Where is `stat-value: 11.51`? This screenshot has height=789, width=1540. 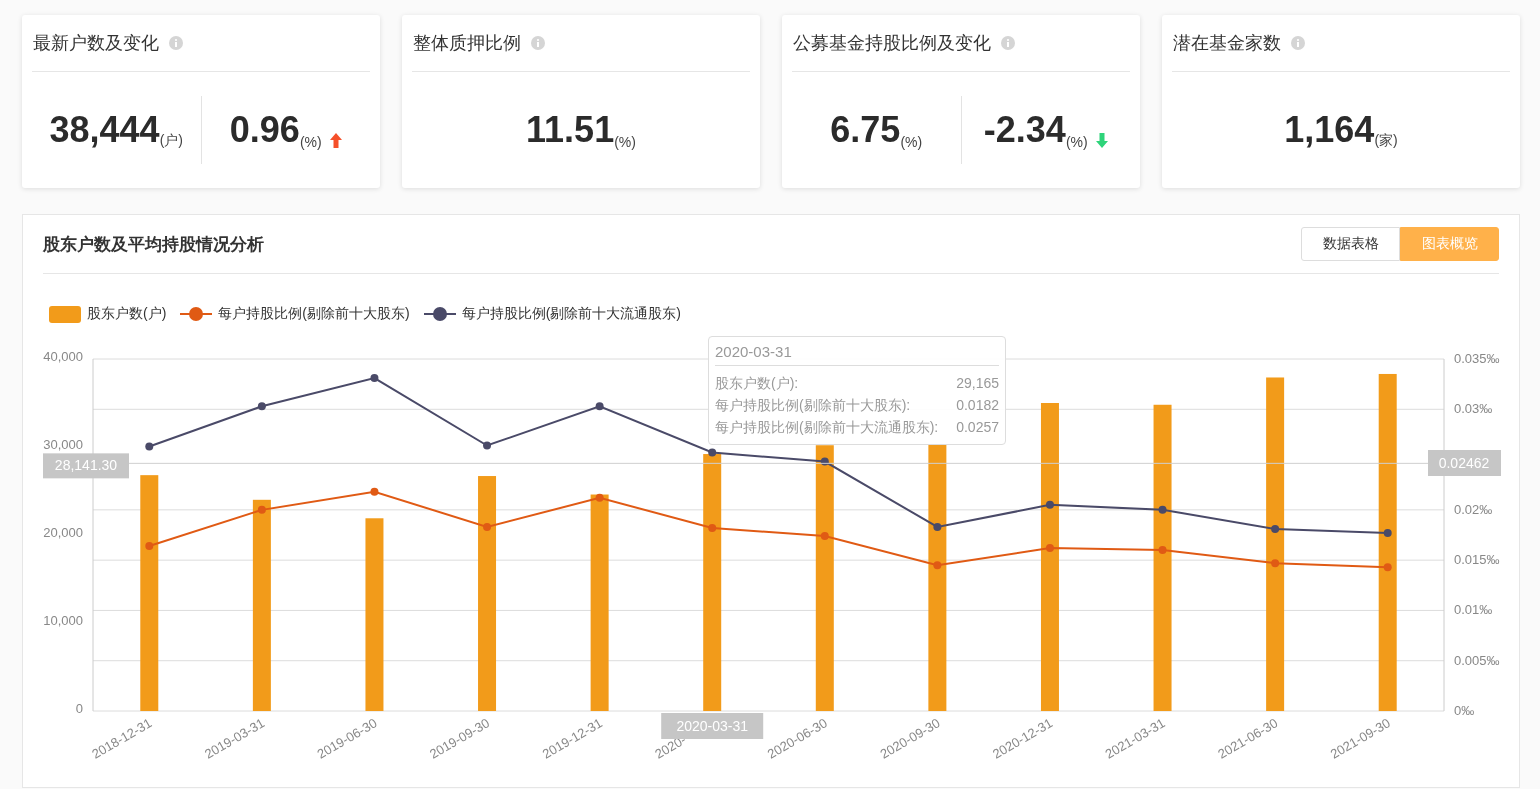 stat-value: 11.51 is located at coordinates (570, 130).